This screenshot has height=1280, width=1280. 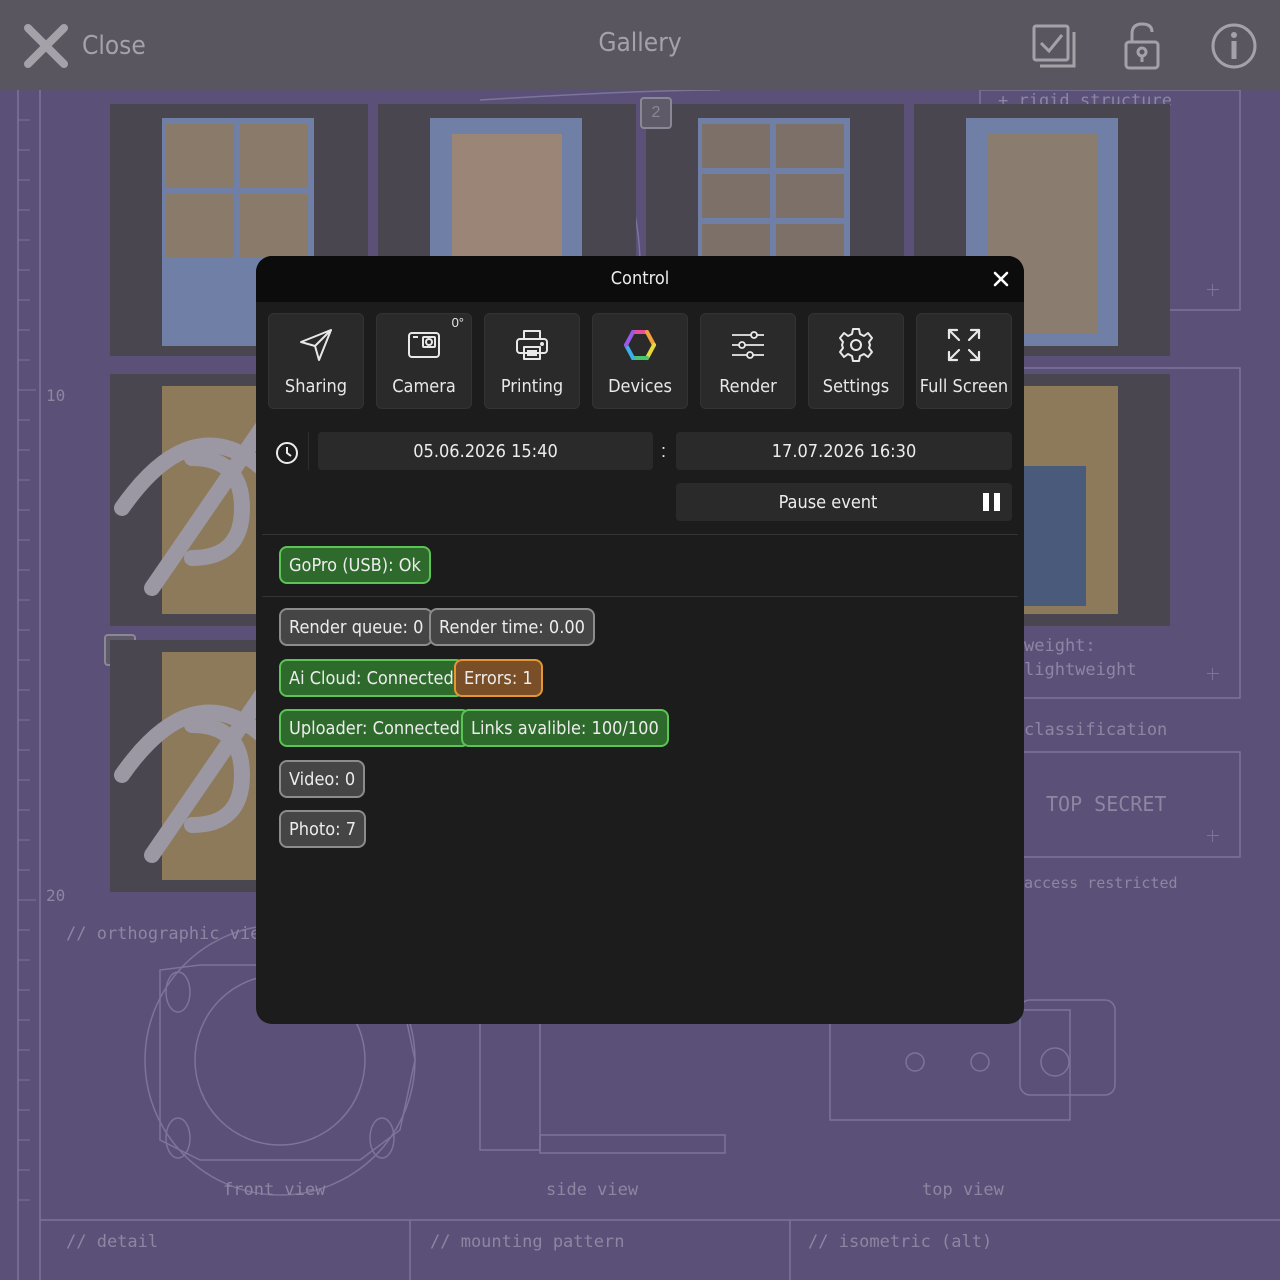 I want to click on settings-button: Settings, so click(x=856, y=361).